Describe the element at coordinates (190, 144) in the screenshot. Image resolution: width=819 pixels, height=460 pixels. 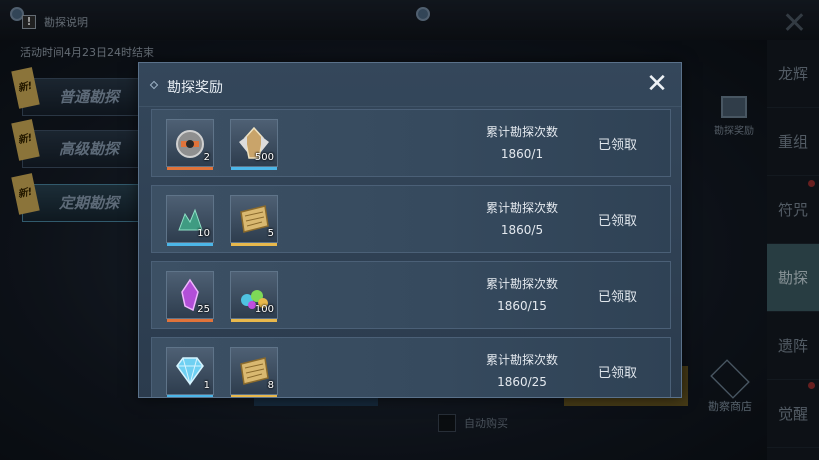
I see `mech-core-icon: 2` at that location.